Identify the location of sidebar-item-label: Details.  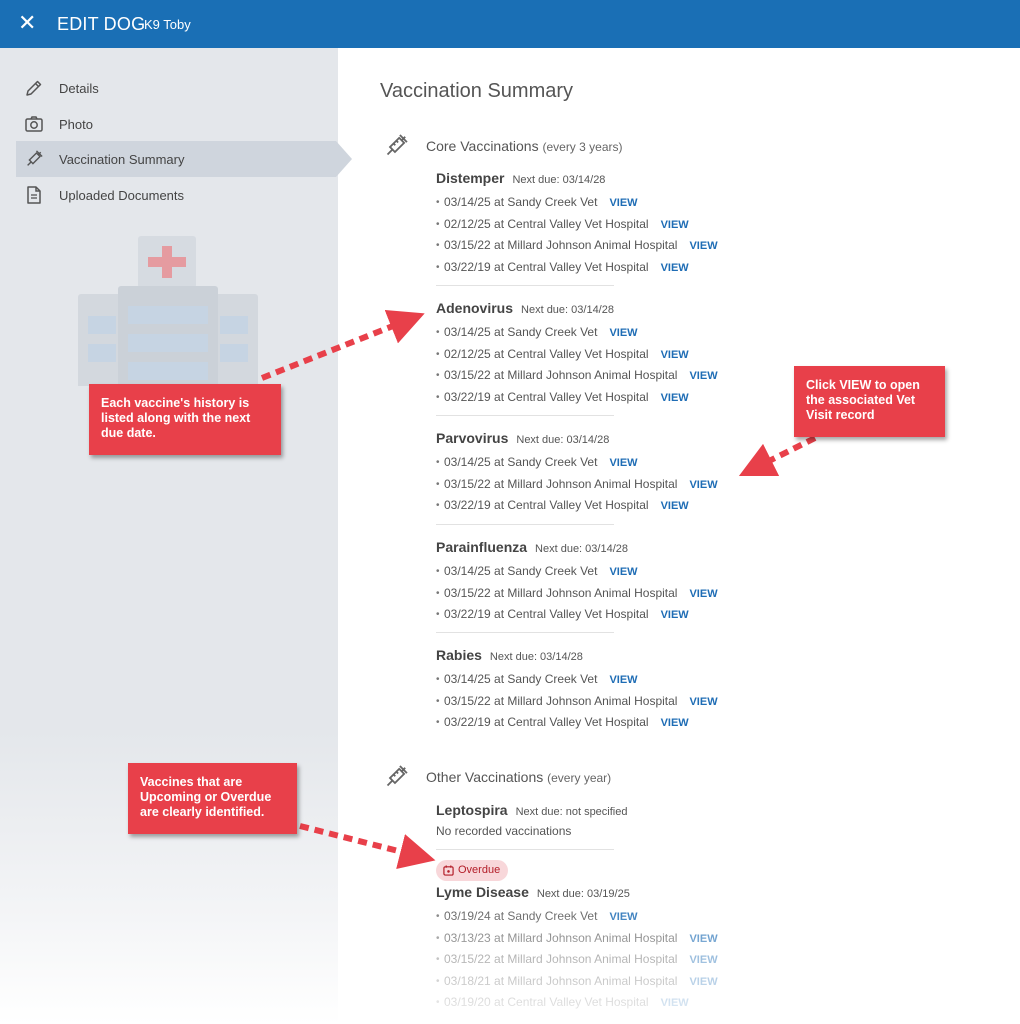
(79, 88).